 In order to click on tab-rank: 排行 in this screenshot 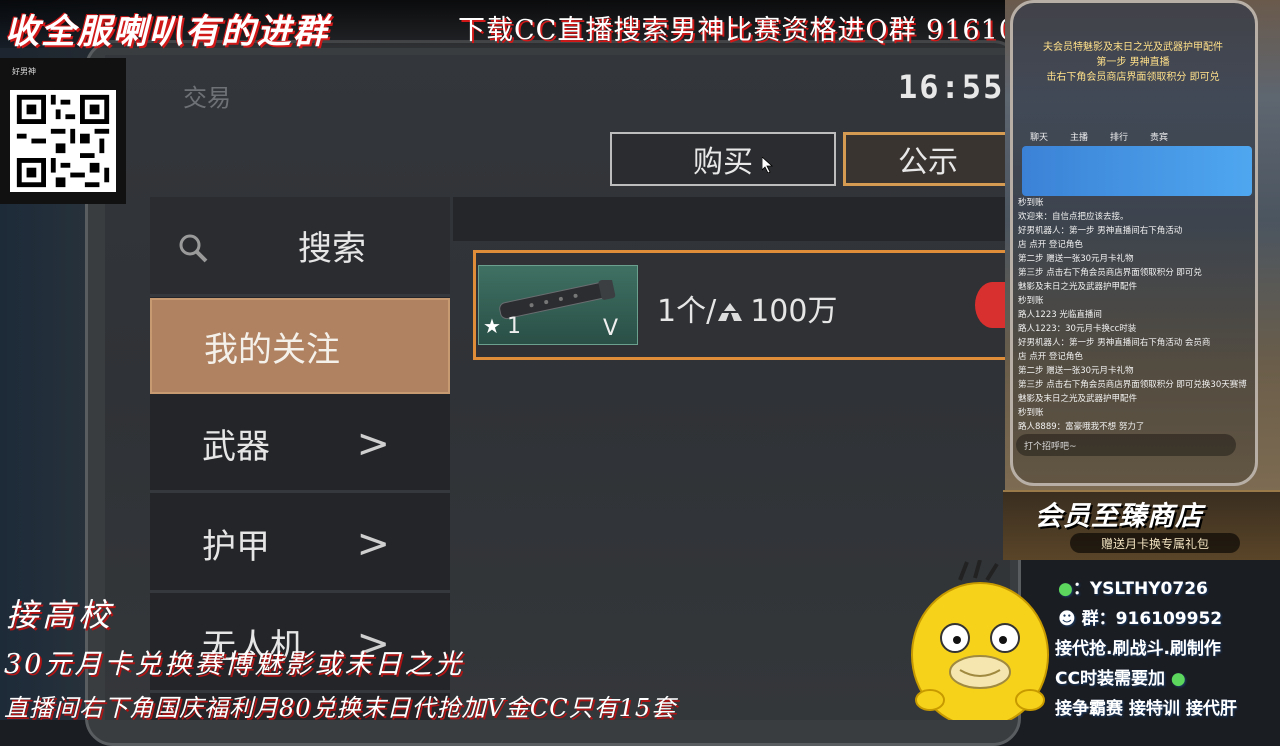, I will do `click(1119, 136)`.